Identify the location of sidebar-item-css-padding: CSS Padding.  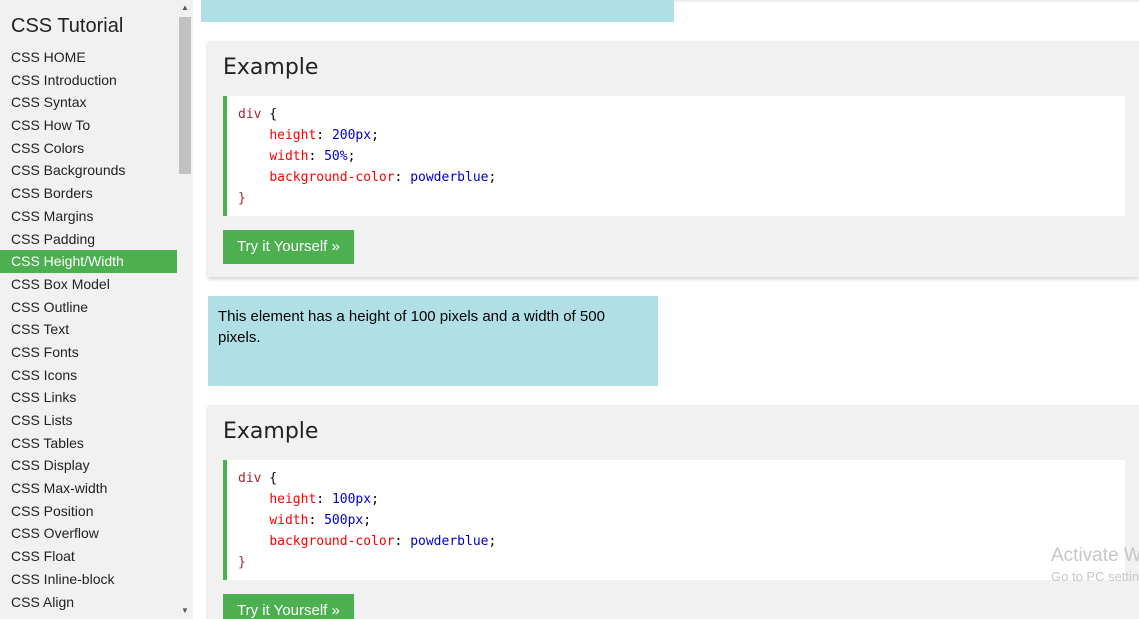
(88, 239).